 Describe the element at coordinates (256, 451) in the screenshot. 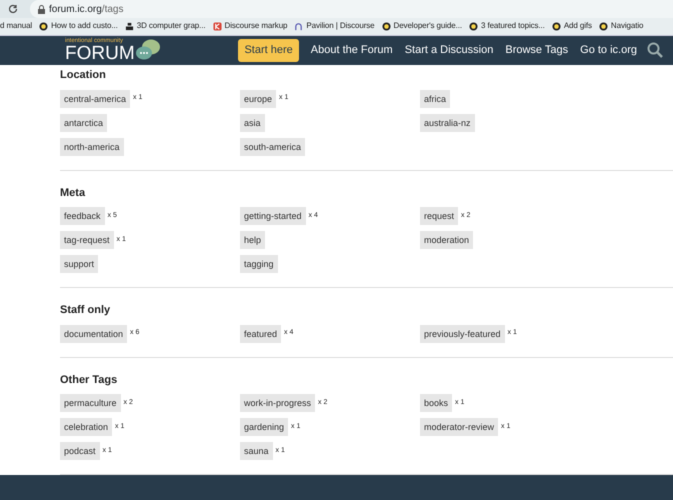

I see `tag-link: sauna` at that location.